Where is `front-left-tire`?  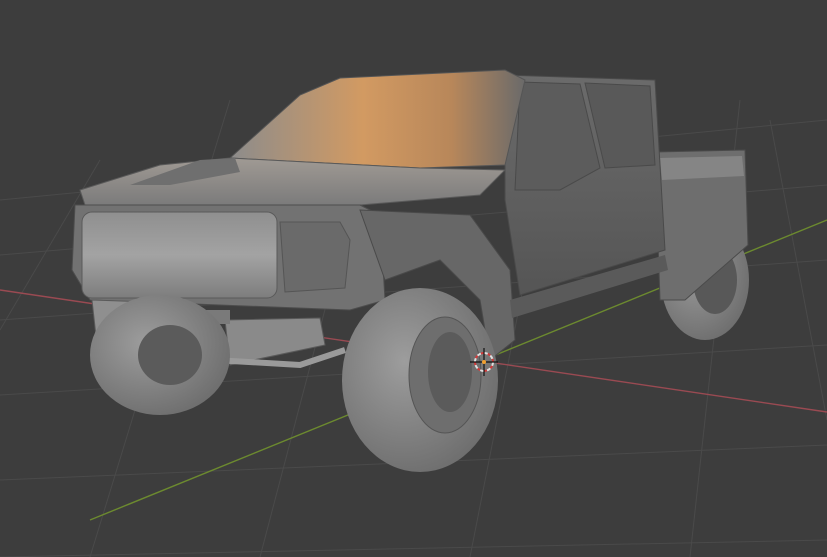 front-left-tire is located at coordinates (160, 355).